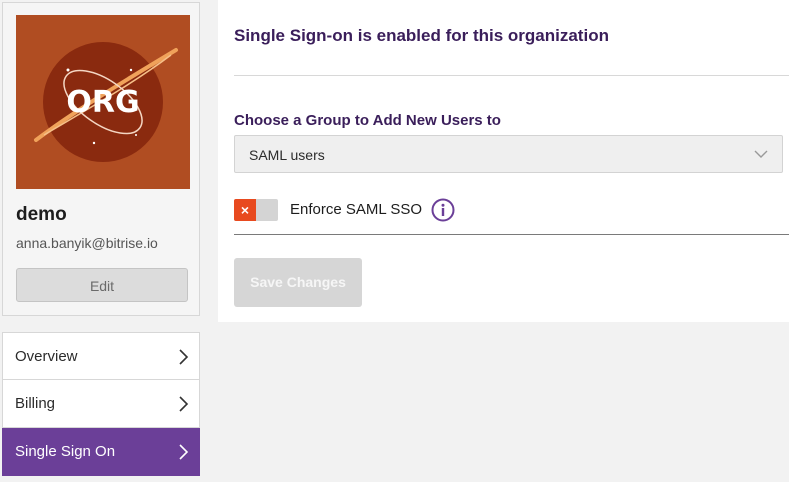 The height and width of the screenshot is (482, 789). Describe the element at coordinates (87, 243) in the screenshot. I see `org-email: anna.banyik@bitrise.io` at that location.